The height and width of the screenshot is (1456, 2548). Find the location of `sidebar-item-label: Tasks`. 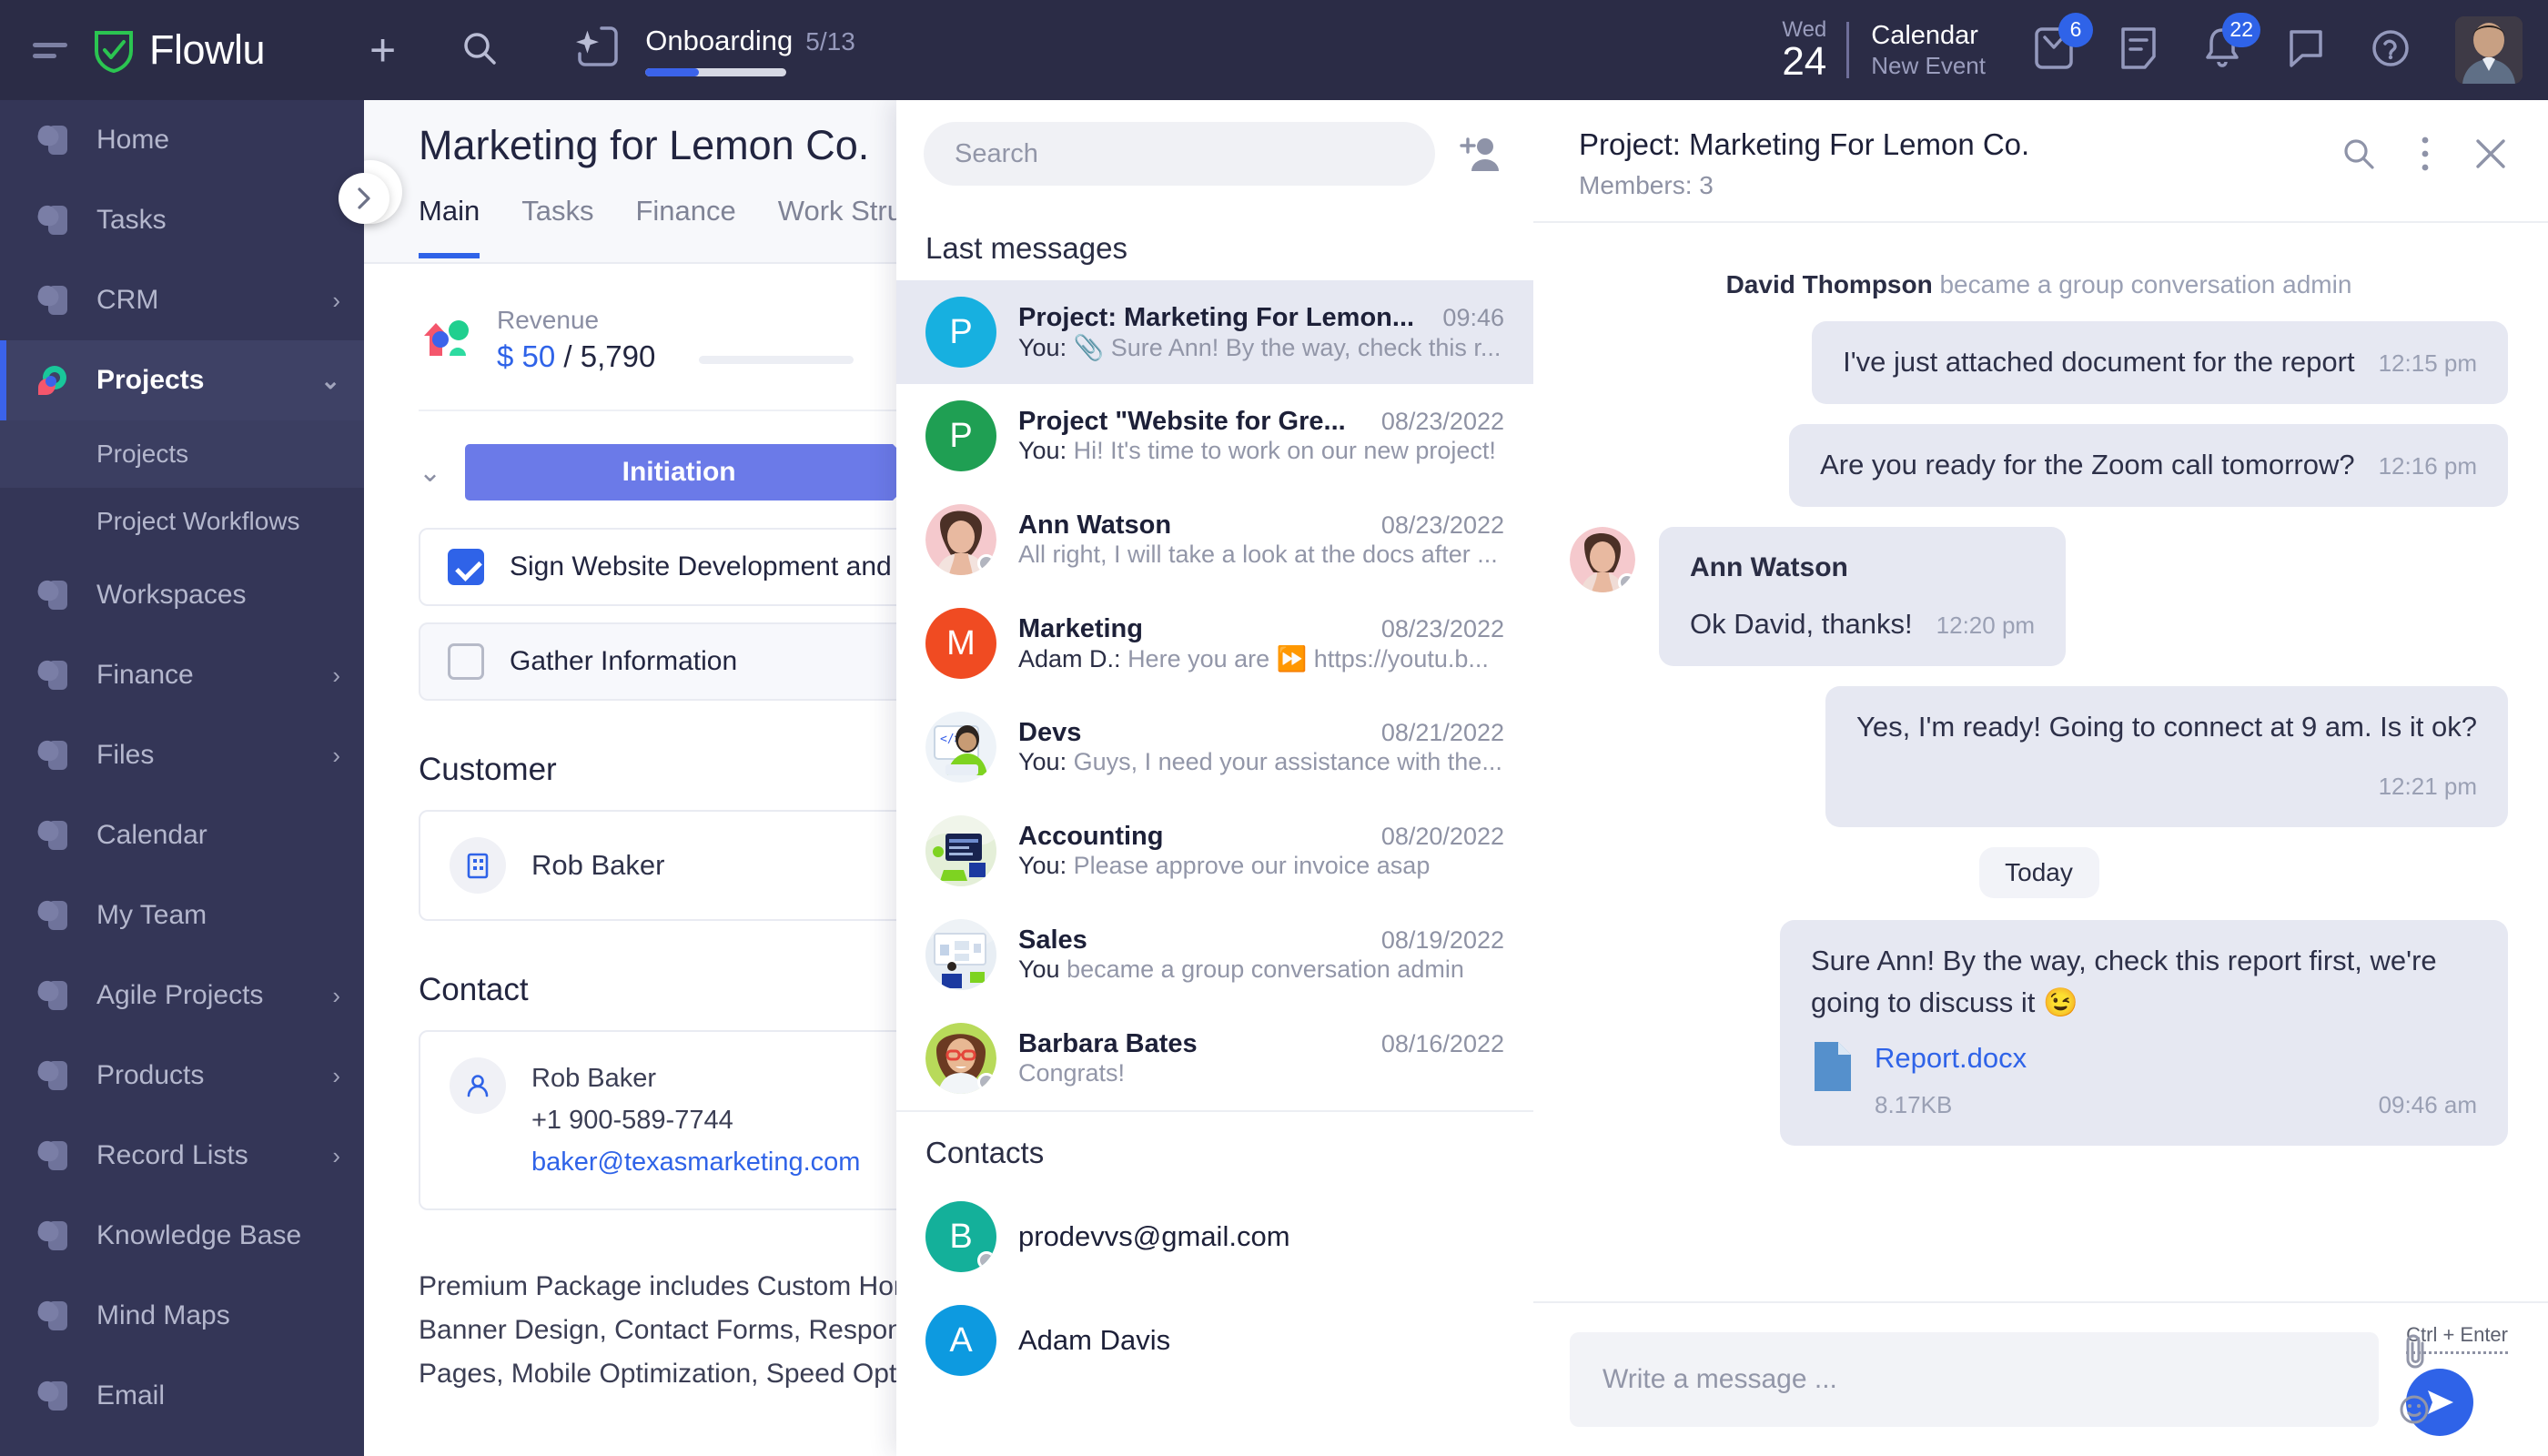

sidebar-item-label: Tasks is located at coordinates (131, 220).